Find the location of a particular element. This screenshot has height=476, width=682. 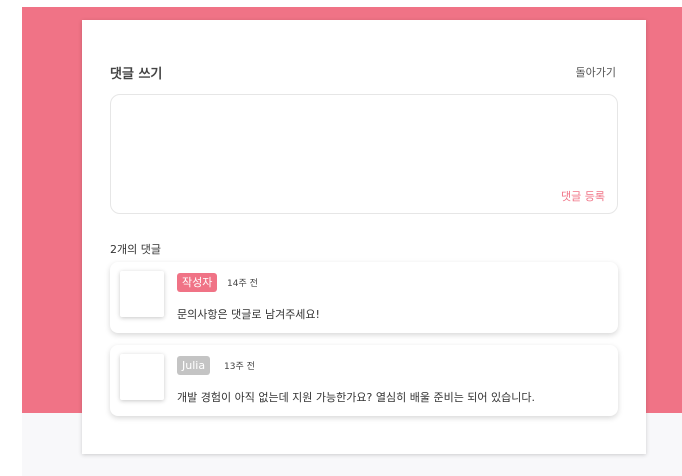

author-badge: 작성자 is located at coordinates (197, 282).